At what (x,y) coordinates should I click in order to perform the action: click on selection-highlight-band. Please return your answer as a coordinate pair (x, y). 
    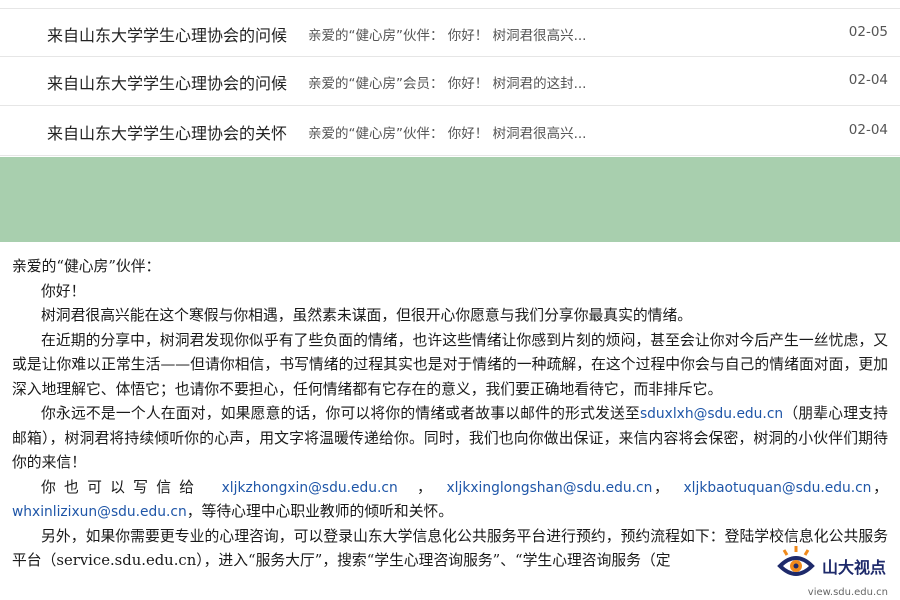
    Looking at the image, I should click on (450, 199).